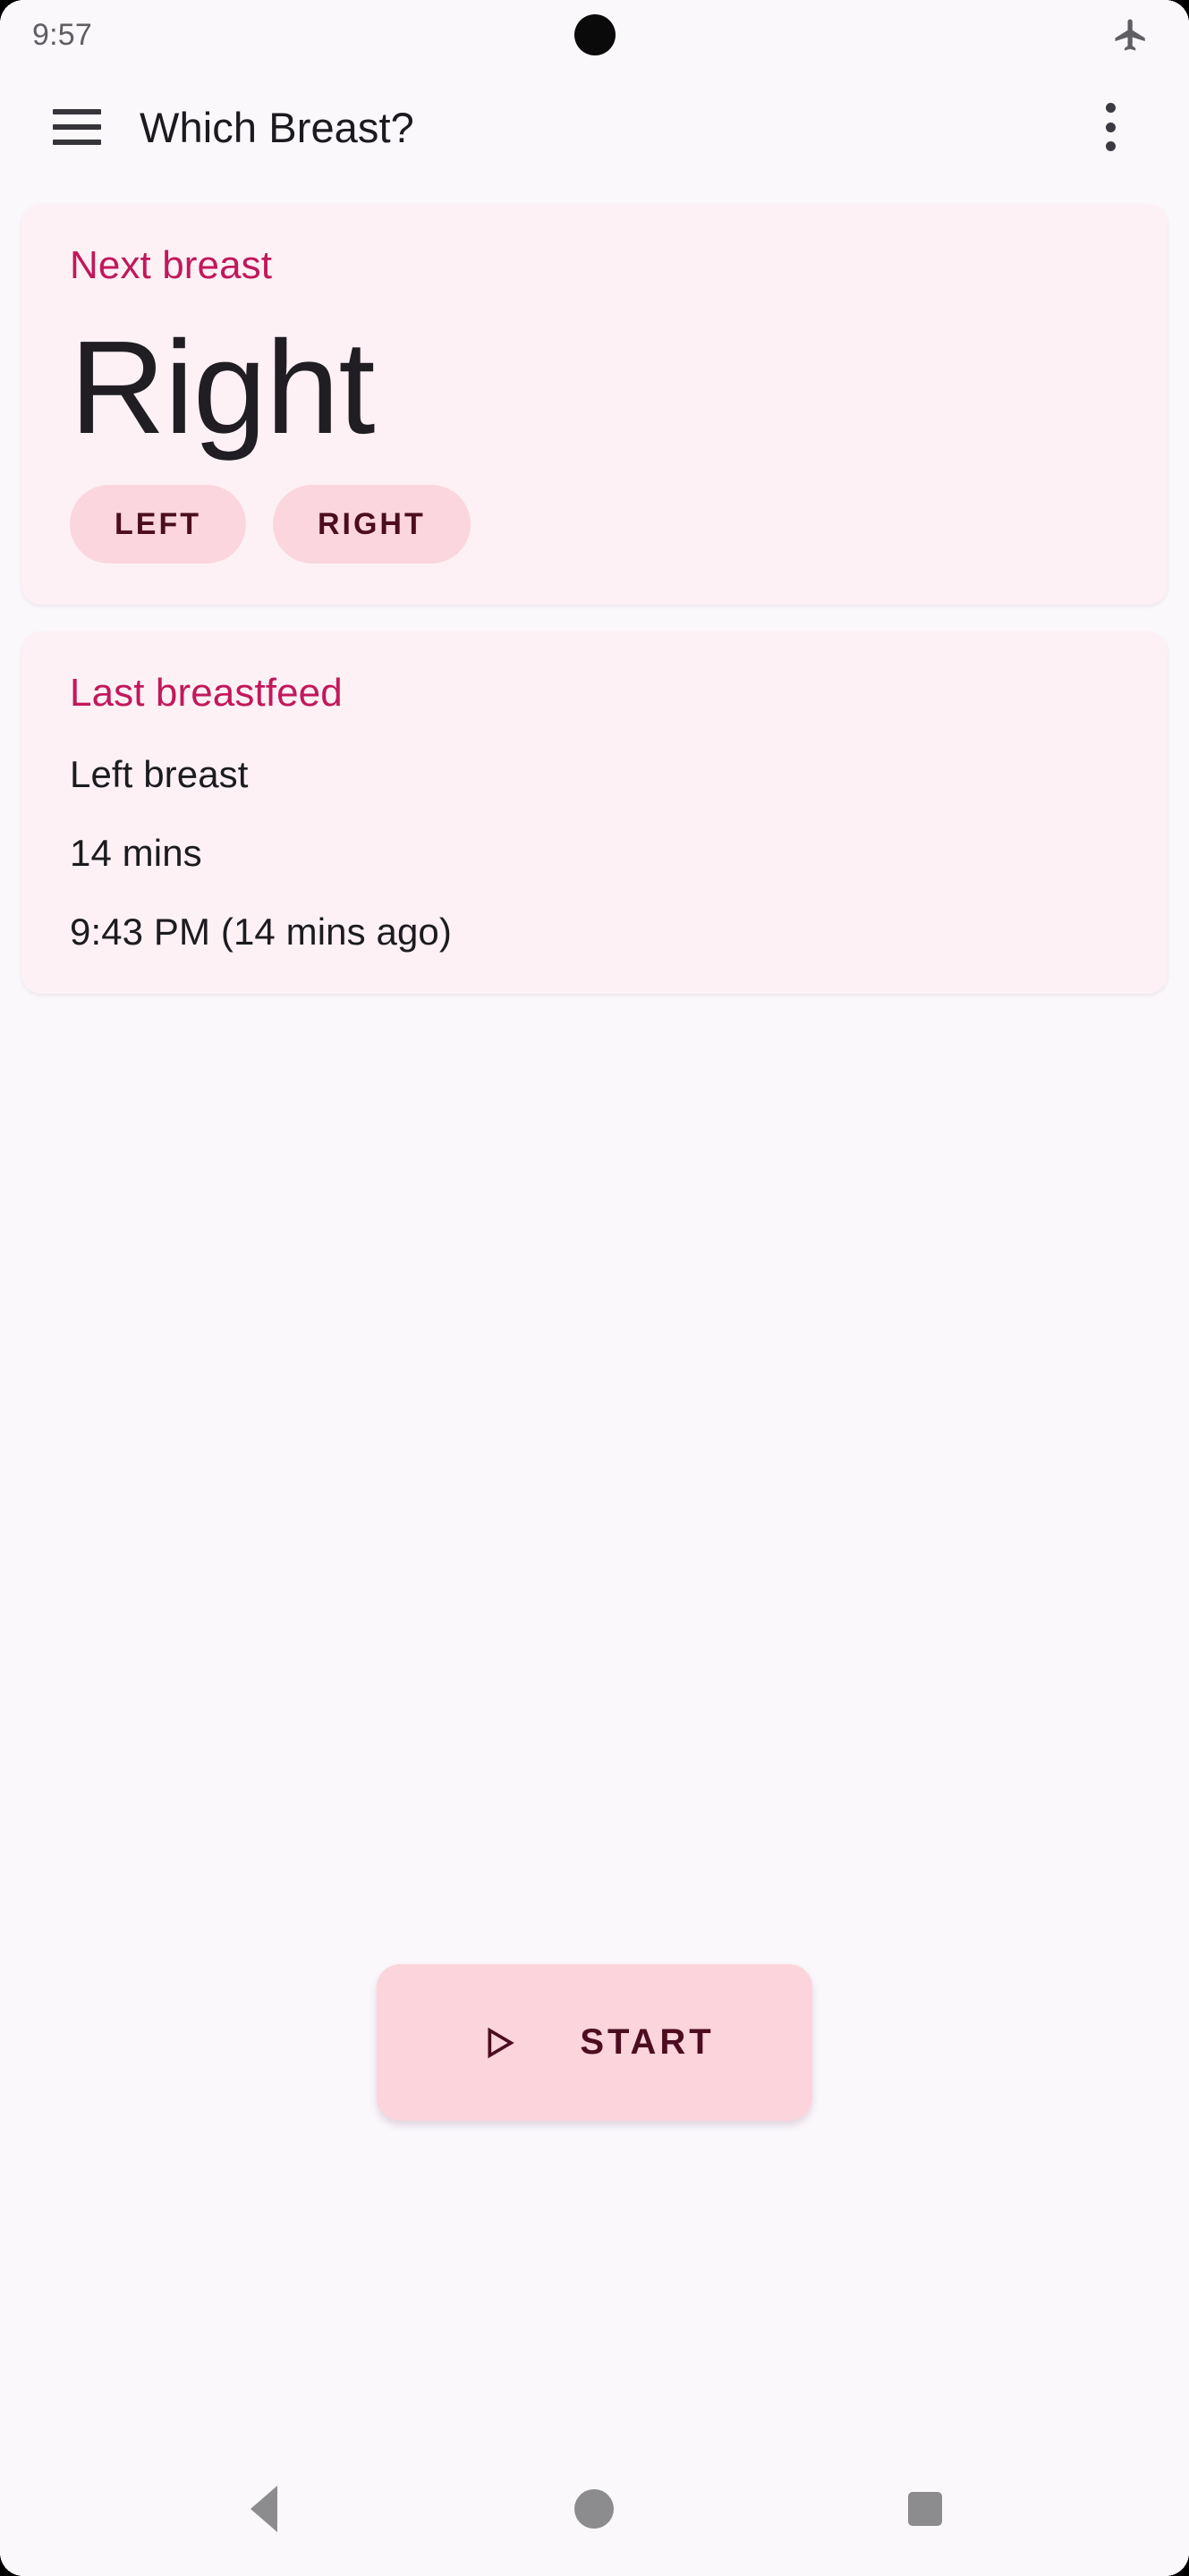 This screenshot has height=2576, width=1189. Describe the element at coordinates (223, 387) in the screenshot. I see `next-breast-value: Right` at that location.